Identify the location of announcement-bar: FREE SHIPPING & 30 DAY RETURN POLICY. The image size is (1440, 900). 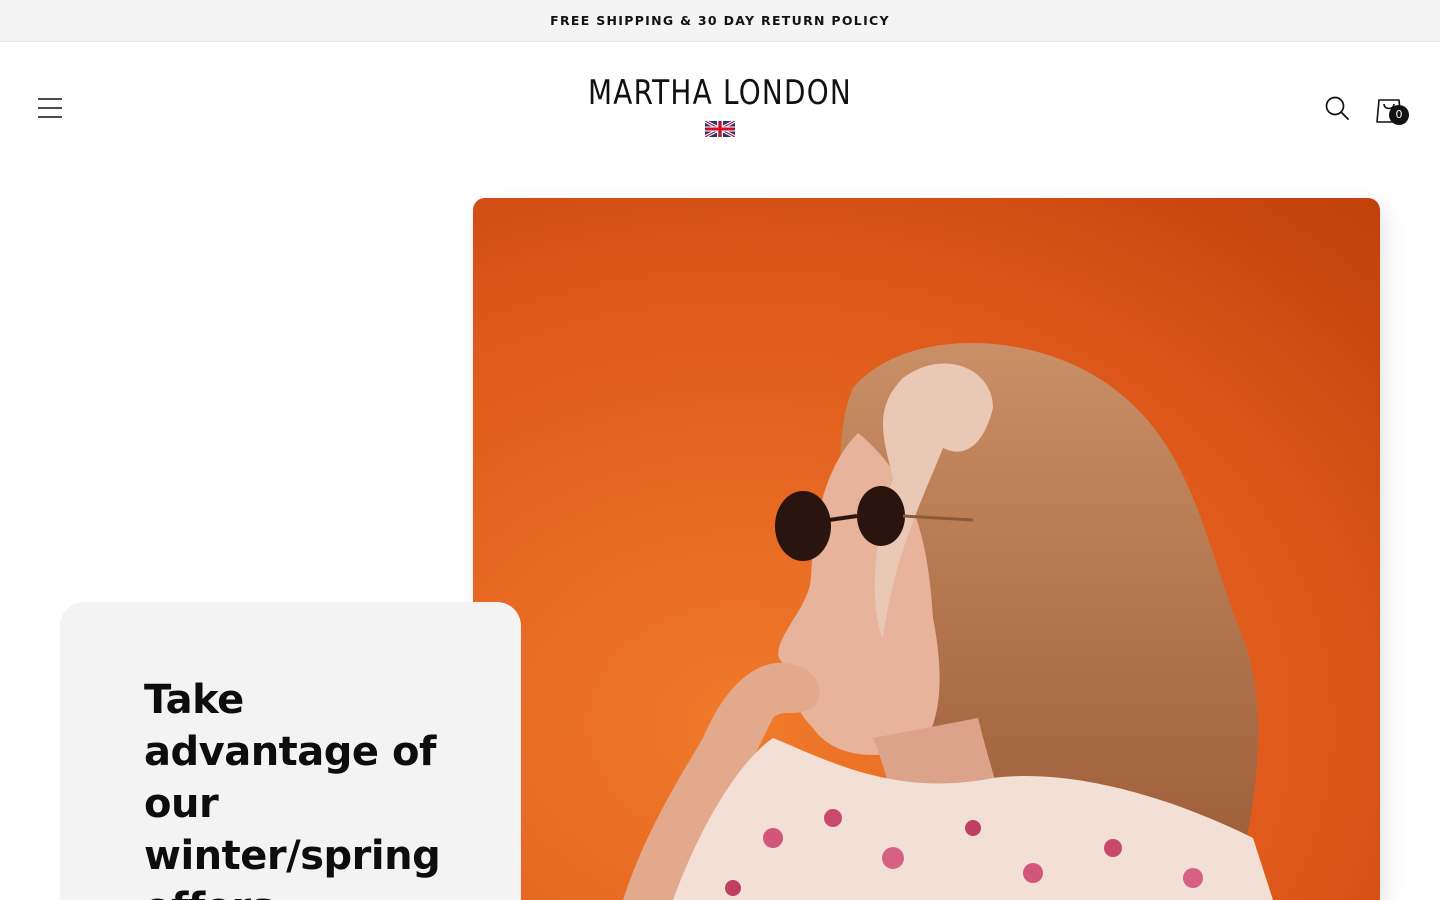
(720, 21).